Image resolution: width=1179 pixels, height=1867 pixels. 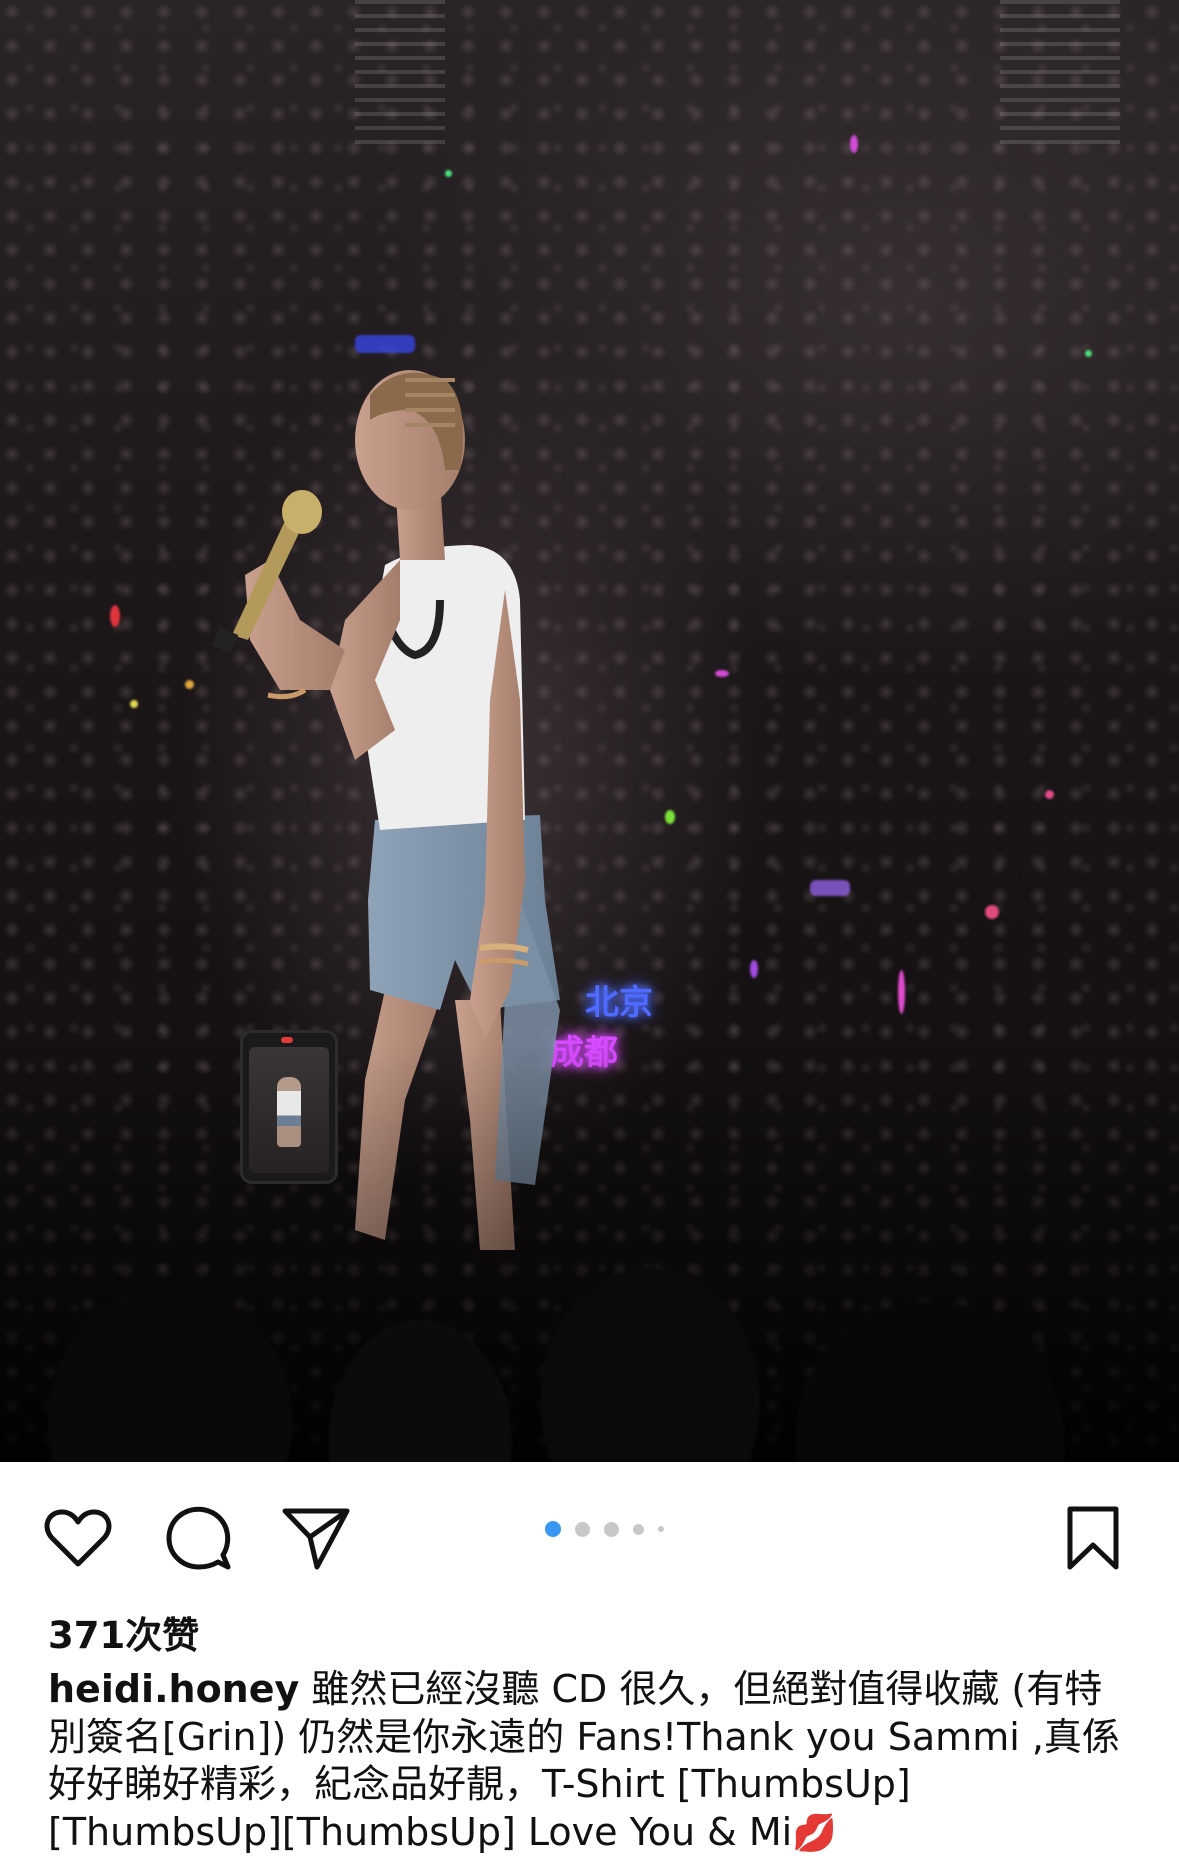 I want to click on paper-plane-icon, so click(x=316, y=1539).